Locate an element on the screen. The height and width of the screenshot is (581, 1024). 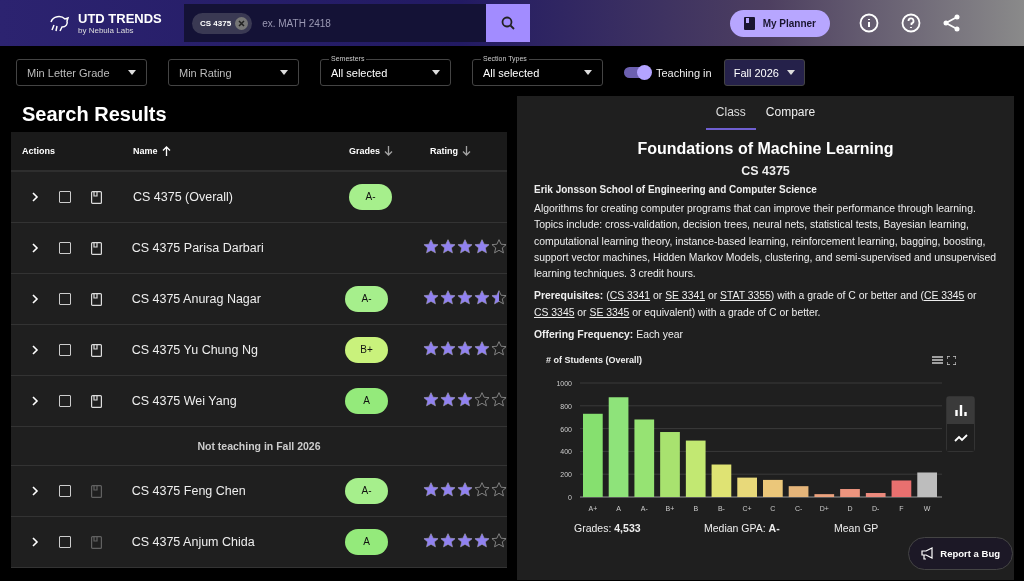
search-button is located at coordinates (508, 23).